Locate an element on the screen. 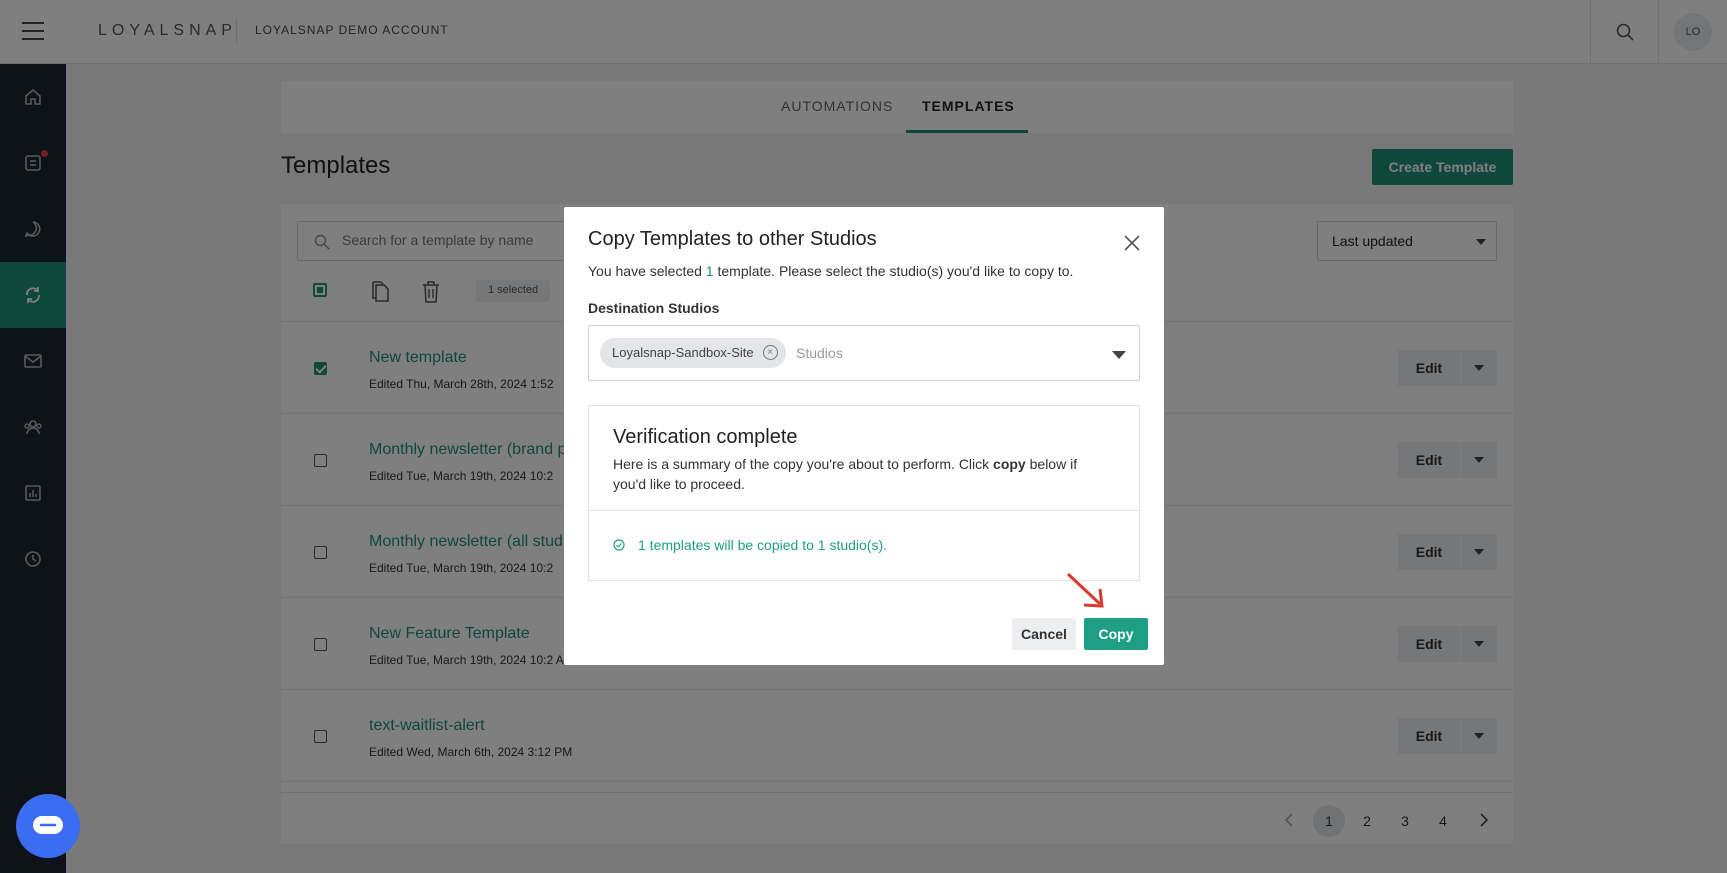  destination-studios-label: Destination Studios is located at coordinates (654, 308).